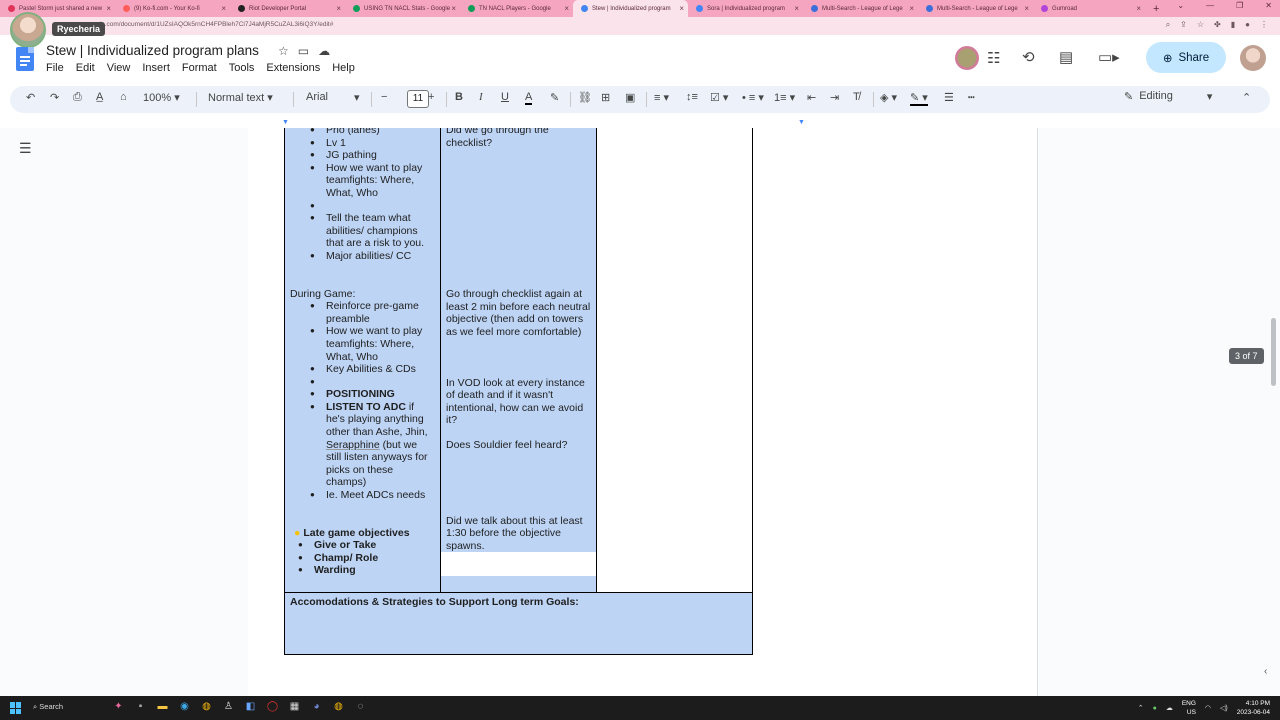 Image resolution: width=1280 pixels, height=720 pixels. What do you see at coordinates (152, 50) in the screenshot?
I see `document-title: Stew | Individualized program plans` at bounding box center [152, 50].